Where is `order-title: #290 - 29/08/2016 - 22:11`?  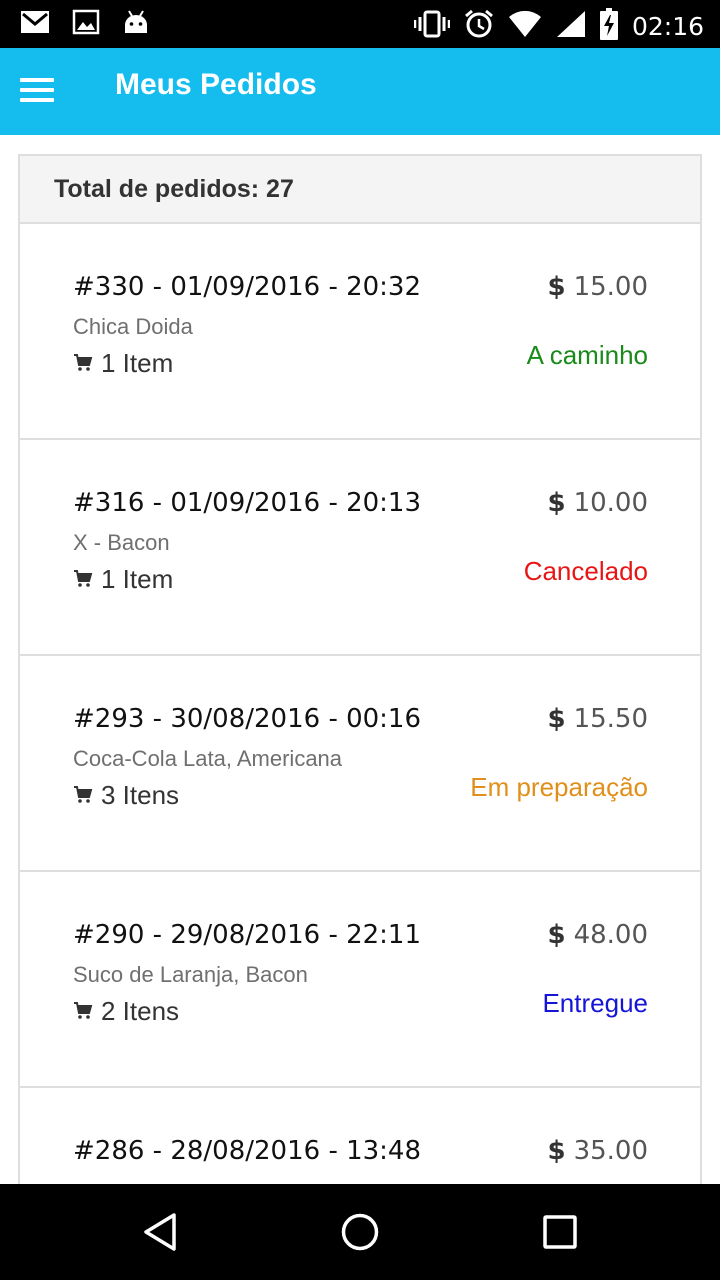
order-title: #290 - 29/08/2016 - 22:11 is located at coordinates (247, 935).